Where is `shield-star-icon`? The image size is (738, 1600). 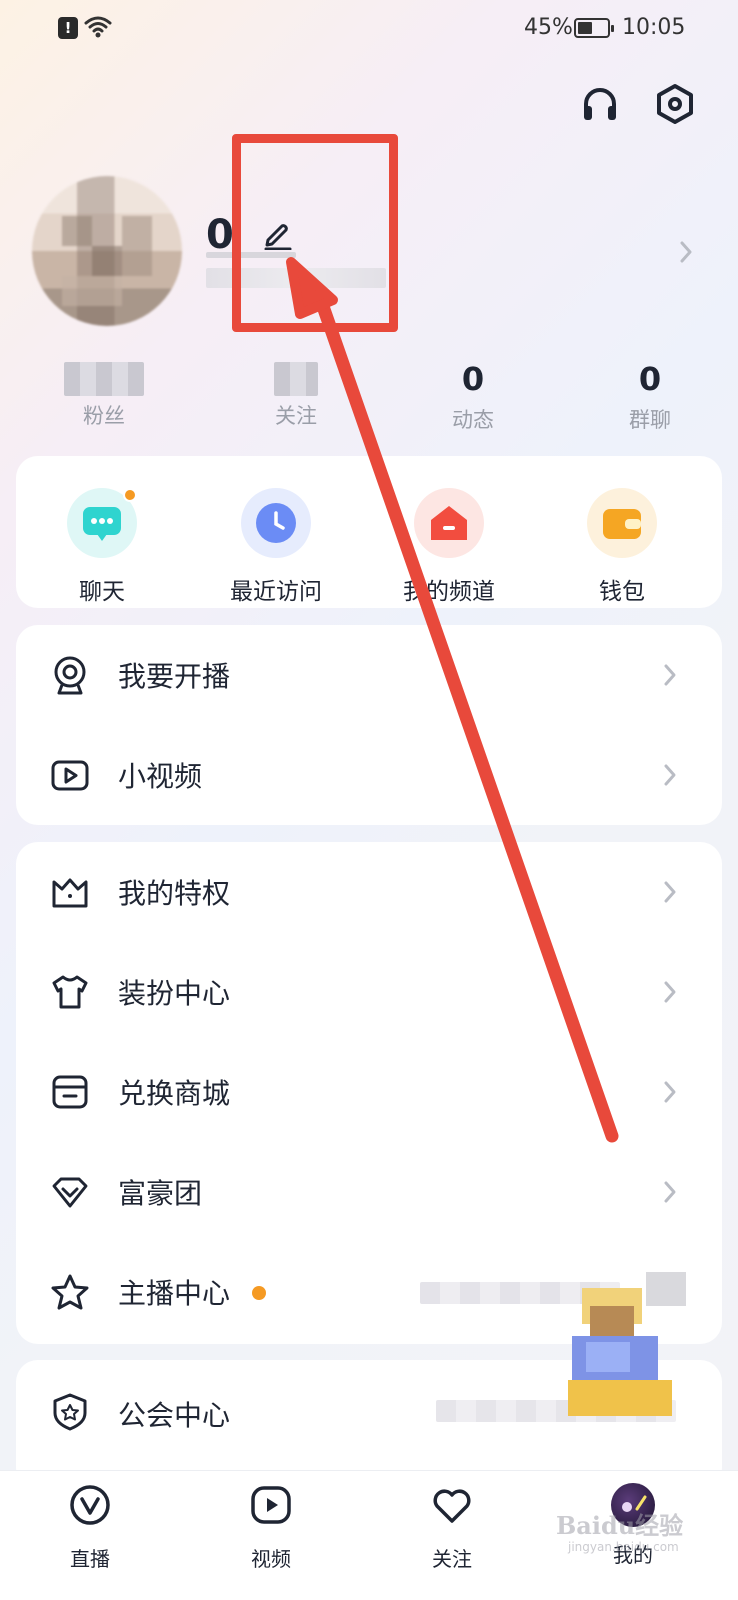 shield-star-icon is located at coordinates (70, 1412).